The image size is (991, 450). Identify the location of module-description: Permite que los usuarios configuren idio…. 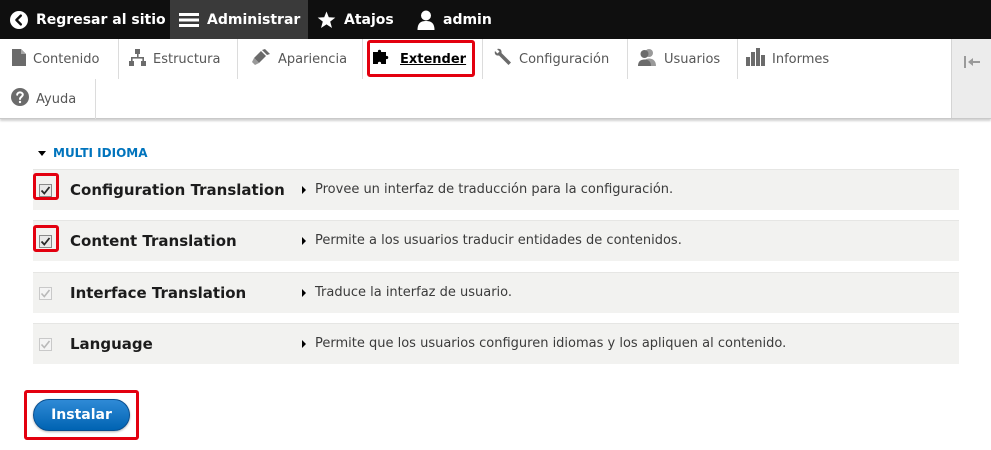
(544, 343).